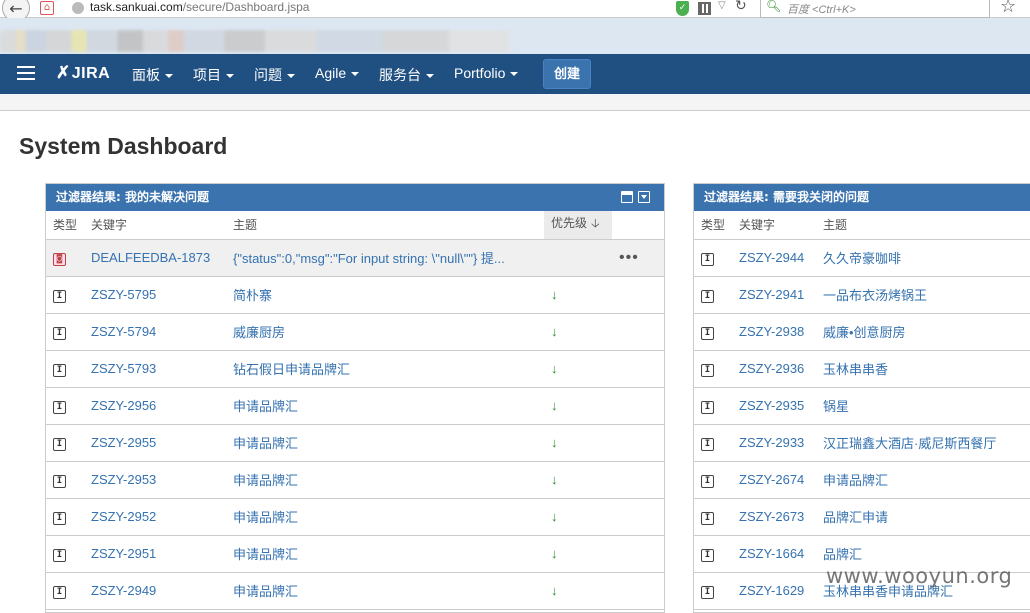 The image size is (1030, 613). I want to click on browser-search-input: 🔍︎ 百度 <Ctrl+K>, so click(875, 9).